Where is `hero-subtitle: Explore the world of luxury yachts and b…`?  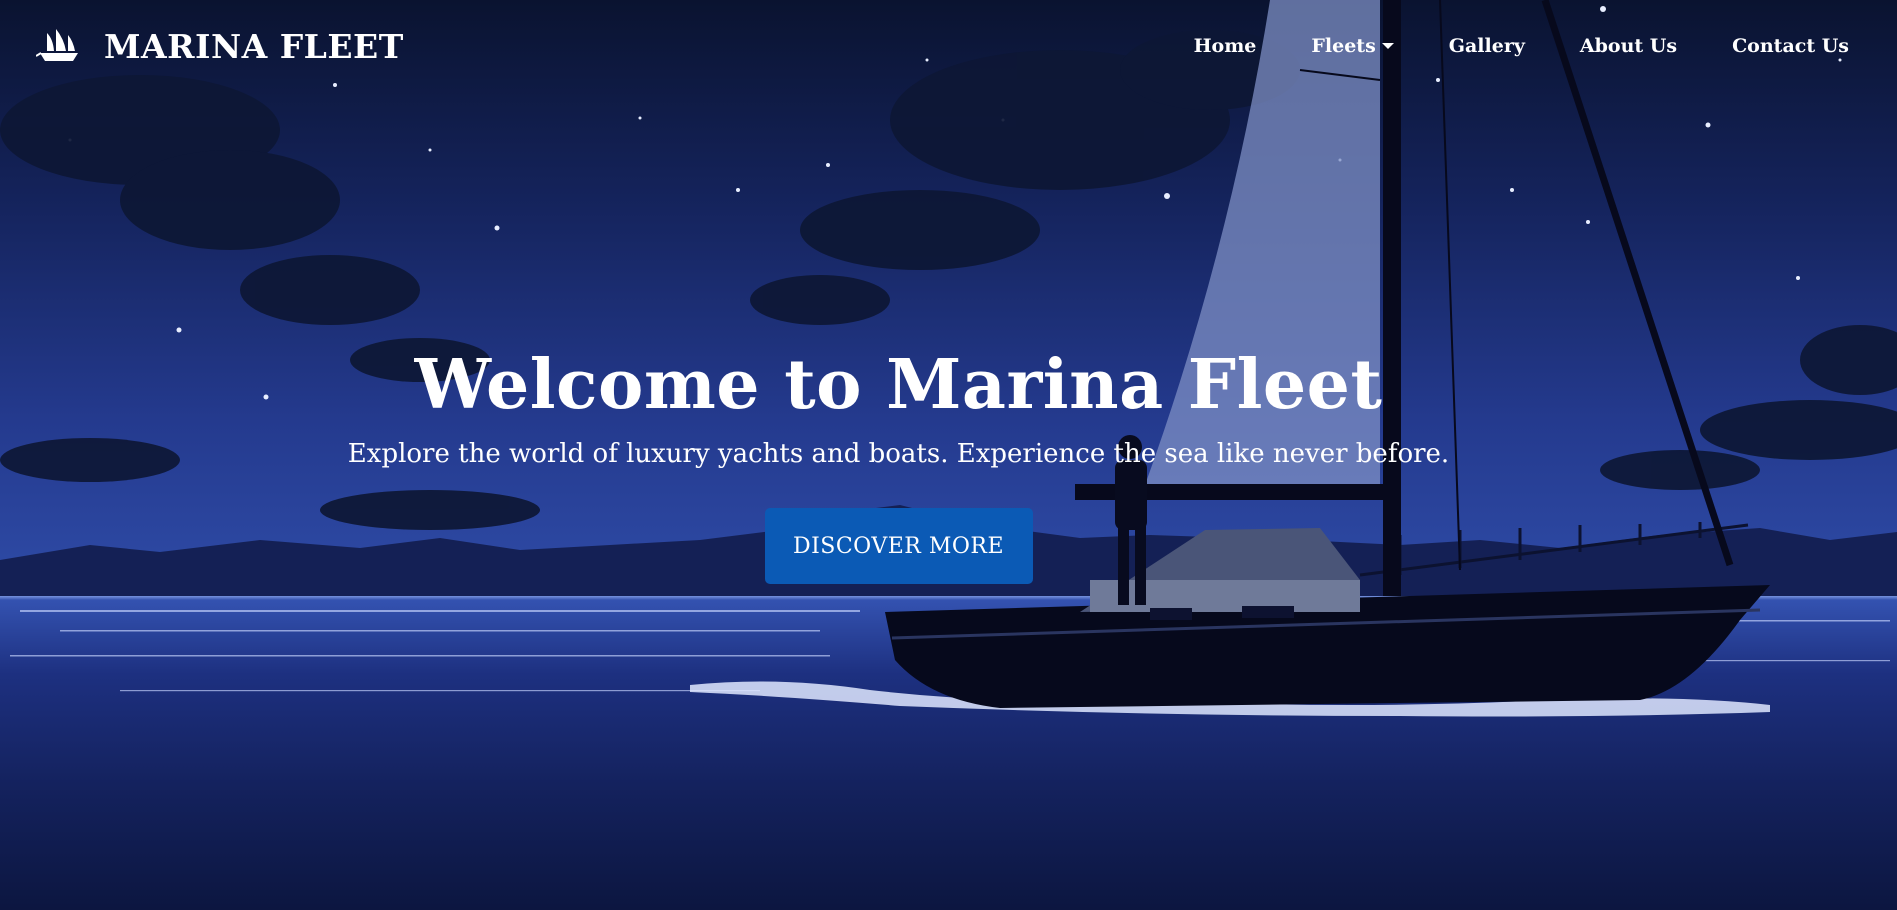
hero-subtitle: Explore the world of luxury yachts and b… is located at coordinates (898, 454).